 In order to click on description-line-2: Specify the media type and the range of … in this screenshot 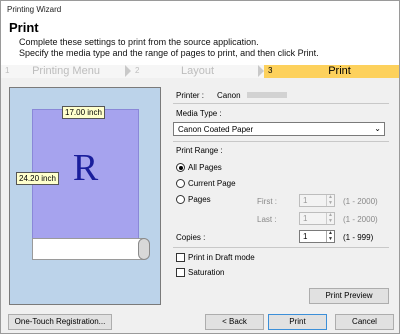, I will do `click(169, 53)`.